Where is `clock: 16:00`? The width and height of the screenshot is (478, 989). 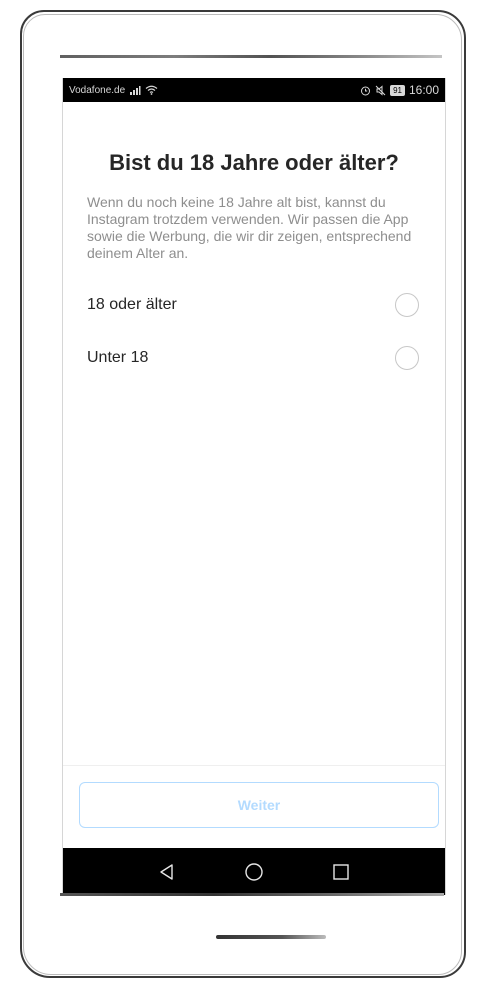
clock: 16:00 is located at coordinates (423, 90).